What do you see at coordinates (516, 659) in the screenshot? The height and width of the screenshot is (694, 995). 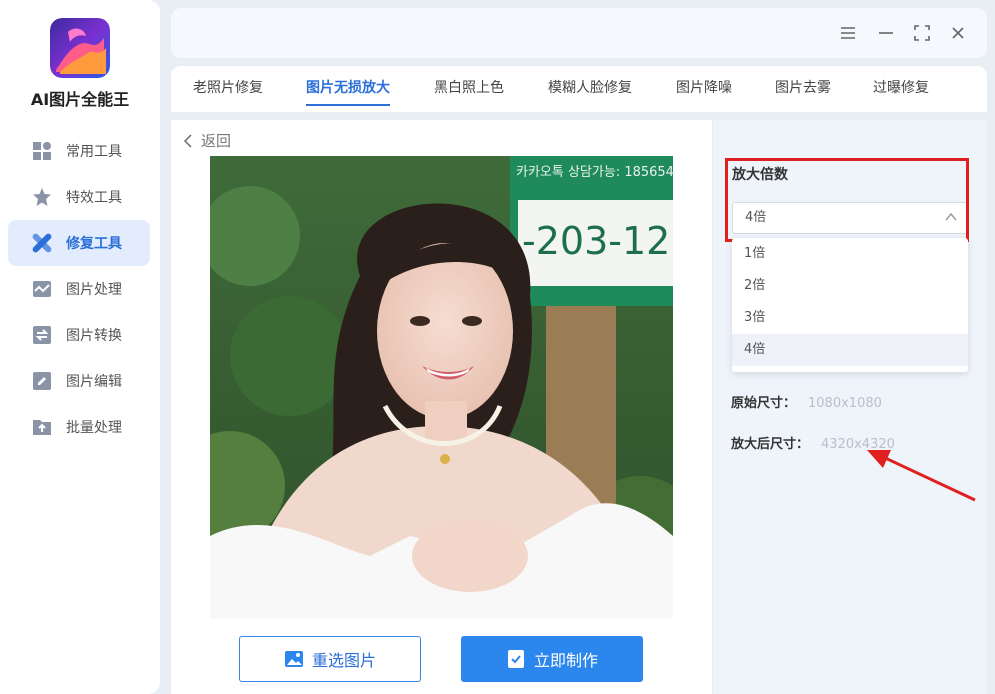 I see `check-doc-icon` at bounding box center [516, 659].